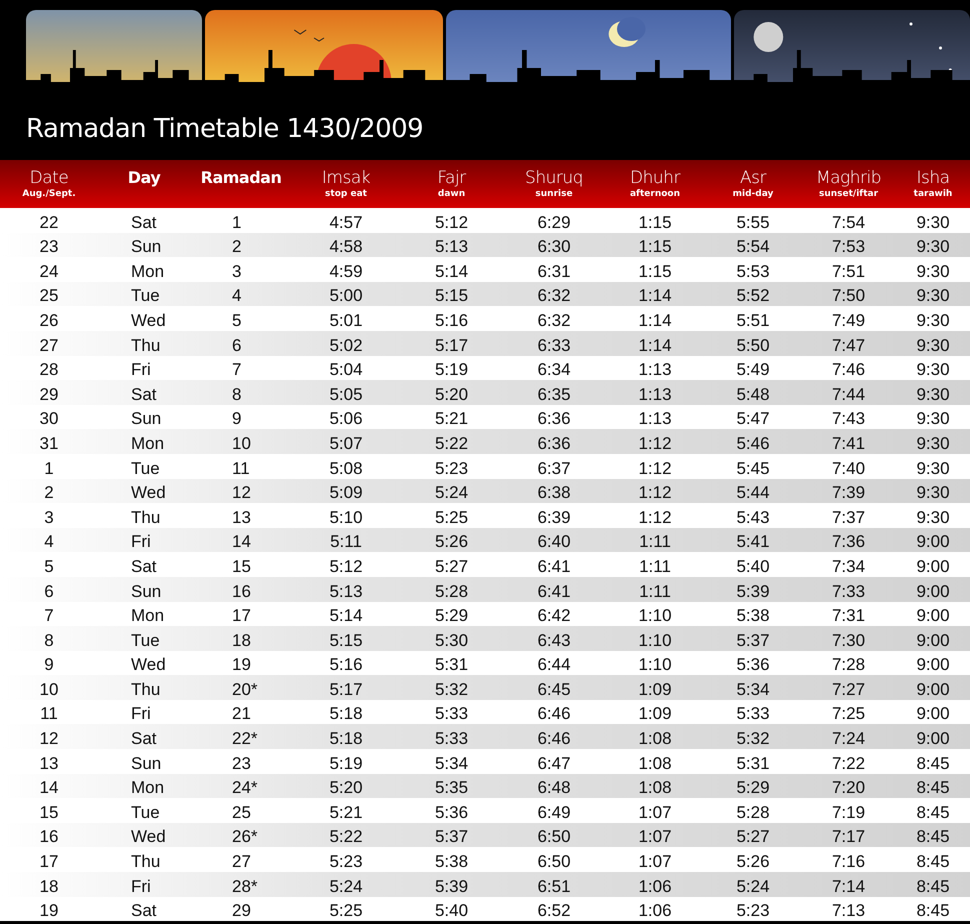  I want to click on column-header: Isha, so click(933, 178).